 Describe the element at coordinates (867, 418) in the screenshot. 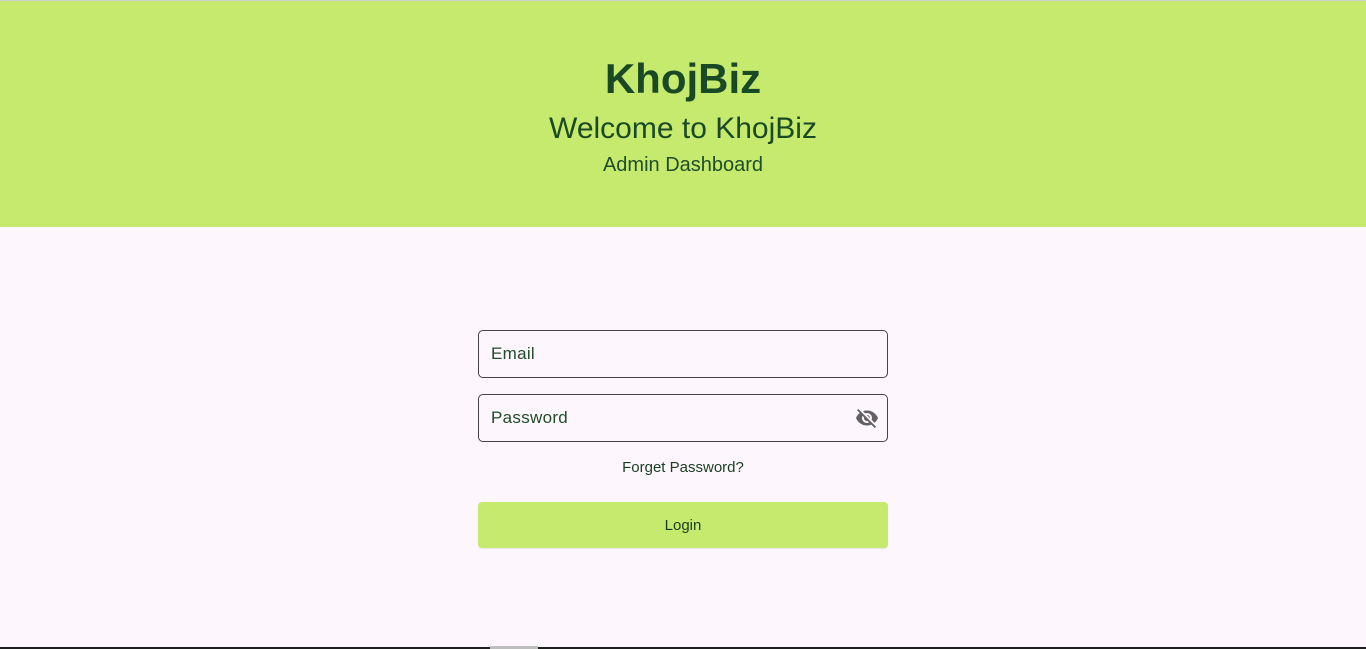

I see `visibility-off-icon` at that location.